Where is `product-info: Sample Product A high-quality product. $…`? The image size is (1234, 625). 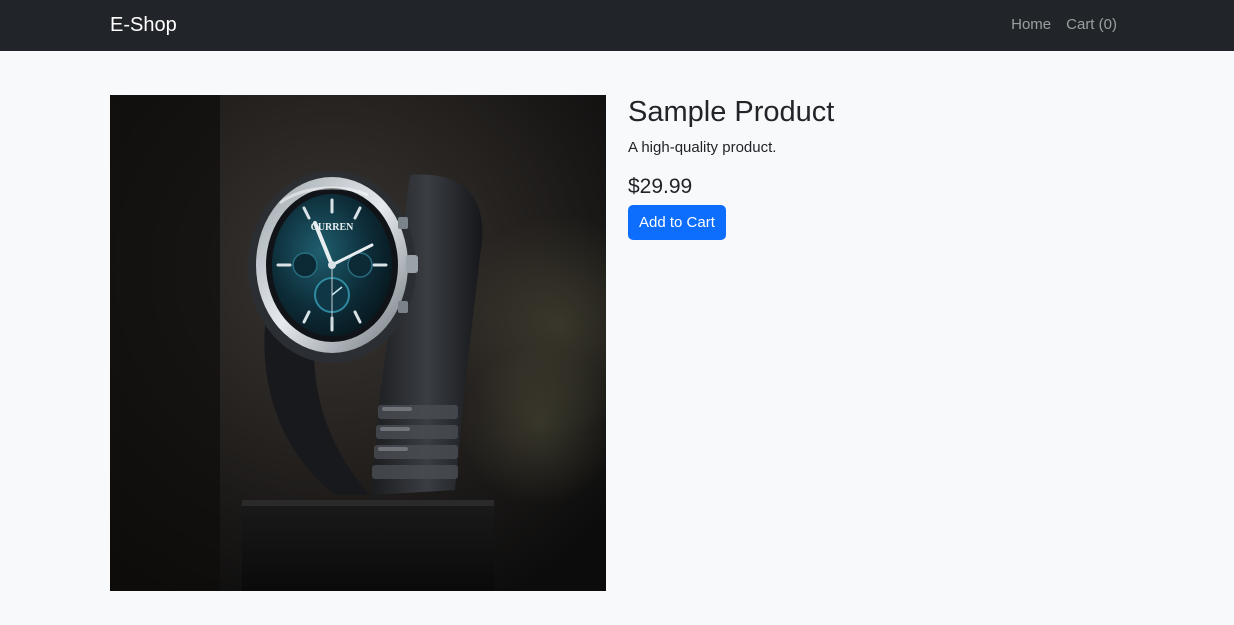 product-info: Sample Product A high-quality product. $… is located at coordinates (878, 167).